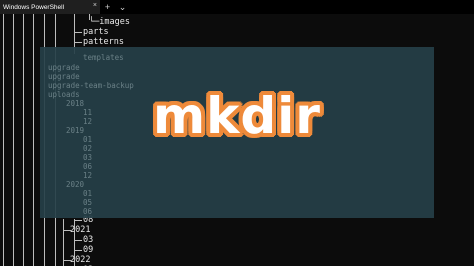 This screenshot has width=474, height=266. I want to click on faded-tree-entry: templates, so click(103, 57).